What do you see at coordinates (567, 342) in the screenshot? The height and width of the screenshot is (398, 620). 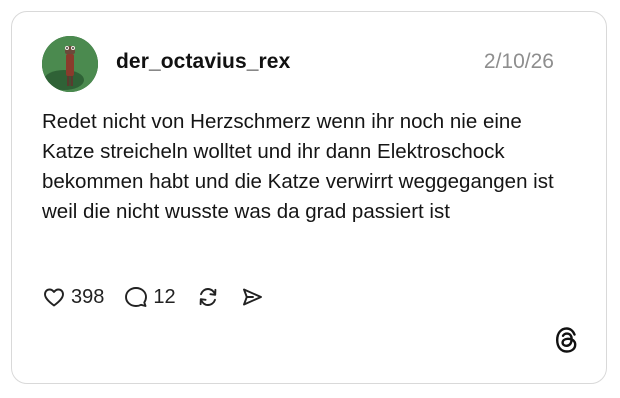 I see `threads-logo-icon` at bounding box center [567, 342].